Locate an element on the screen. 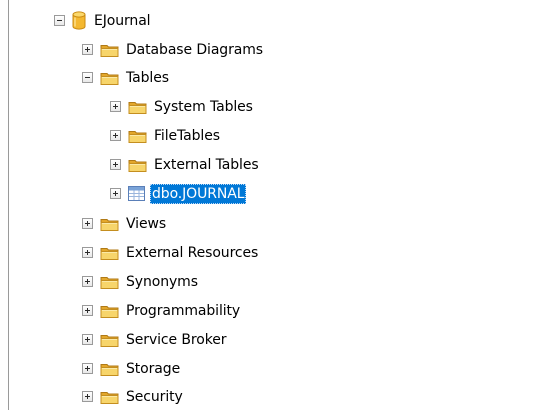 Image resolution: width=536 pixels, height=410 pixels. tree-node-label: Service Broker is located at coordinates (176, 339).